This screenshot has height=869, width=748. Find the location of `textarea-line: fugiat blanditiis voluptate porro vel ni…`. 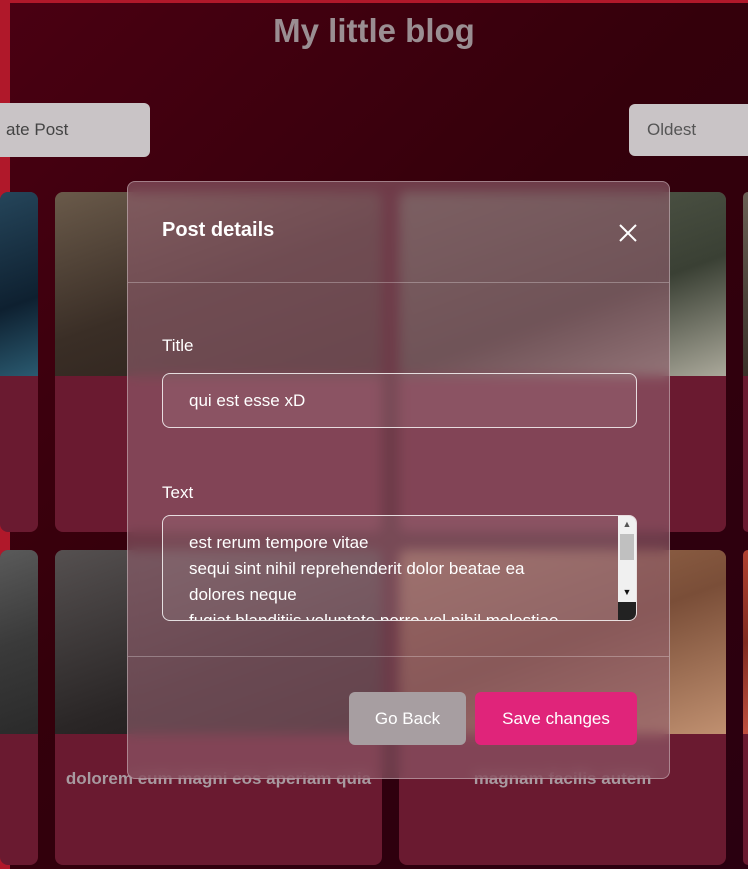

textarea-line: fugiat blanditiis voluptate porro vel ni… is located at coordinates (374, 616).